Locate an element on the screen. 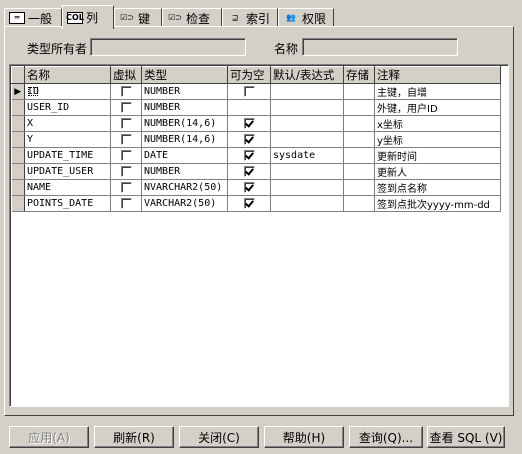 The height and width of the screenshot is (454, 522). refresh-button: 刷新(R) is located at coordinates (134, 437).